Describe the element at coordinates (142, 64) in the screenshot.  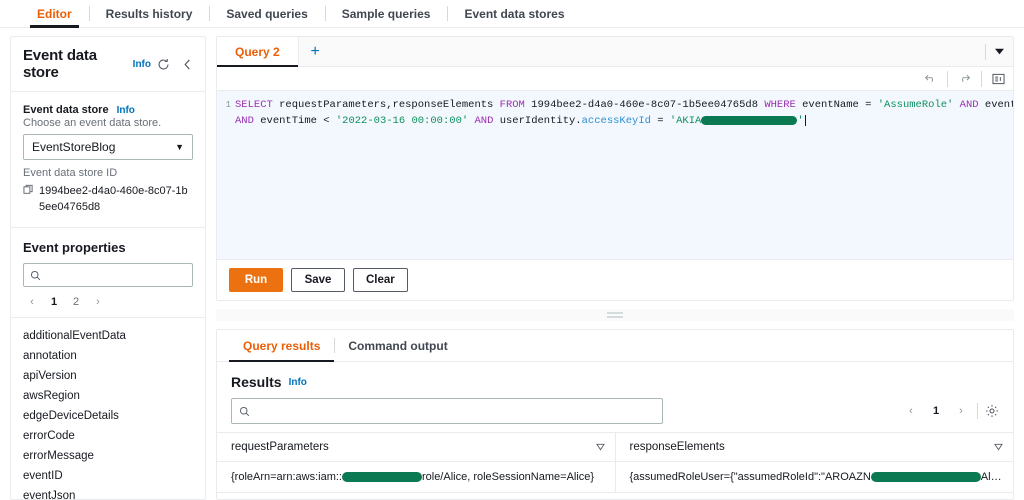
I see `sidebar-info-link: Info` at that location.